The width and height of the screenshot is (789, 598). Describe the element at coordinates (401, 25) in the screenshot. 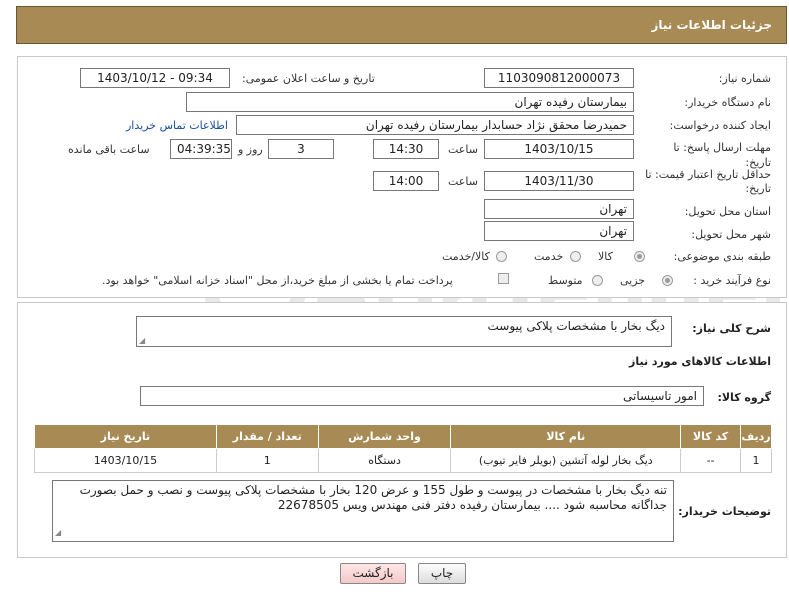

I see `page-header: جزئیات اطلاعات نیاز` at that location.